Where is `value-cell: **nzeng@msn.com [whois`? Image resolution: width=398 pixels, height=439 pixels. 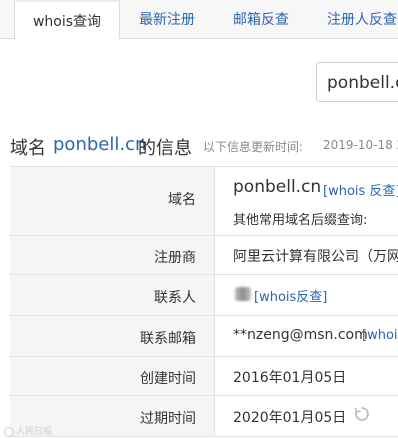
value-cell: **nzeng@msn.com [whois is located at coordinates (306, 336).